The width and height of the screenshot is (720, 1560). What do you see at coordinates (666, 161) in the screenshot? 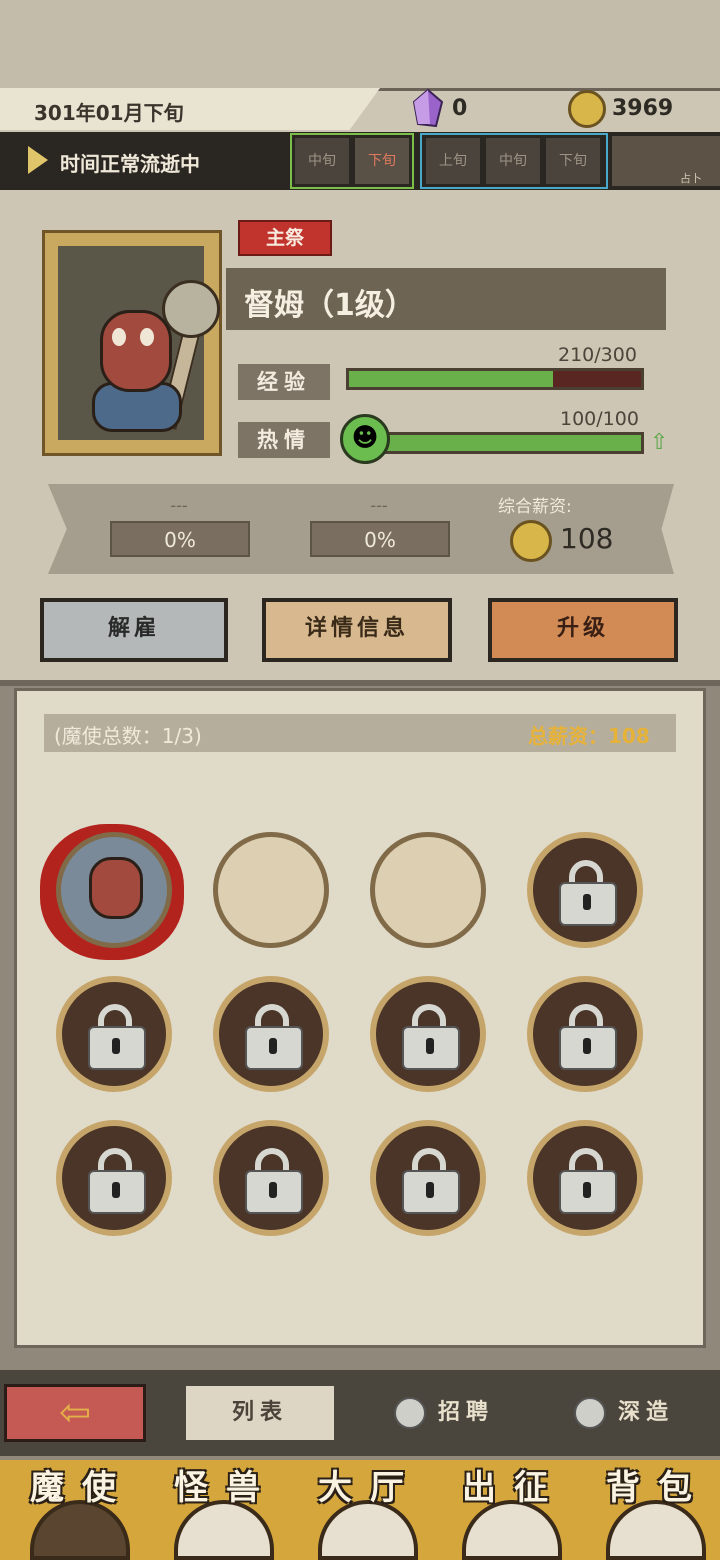
I see `divination-button` at bounding box center [666, 161].